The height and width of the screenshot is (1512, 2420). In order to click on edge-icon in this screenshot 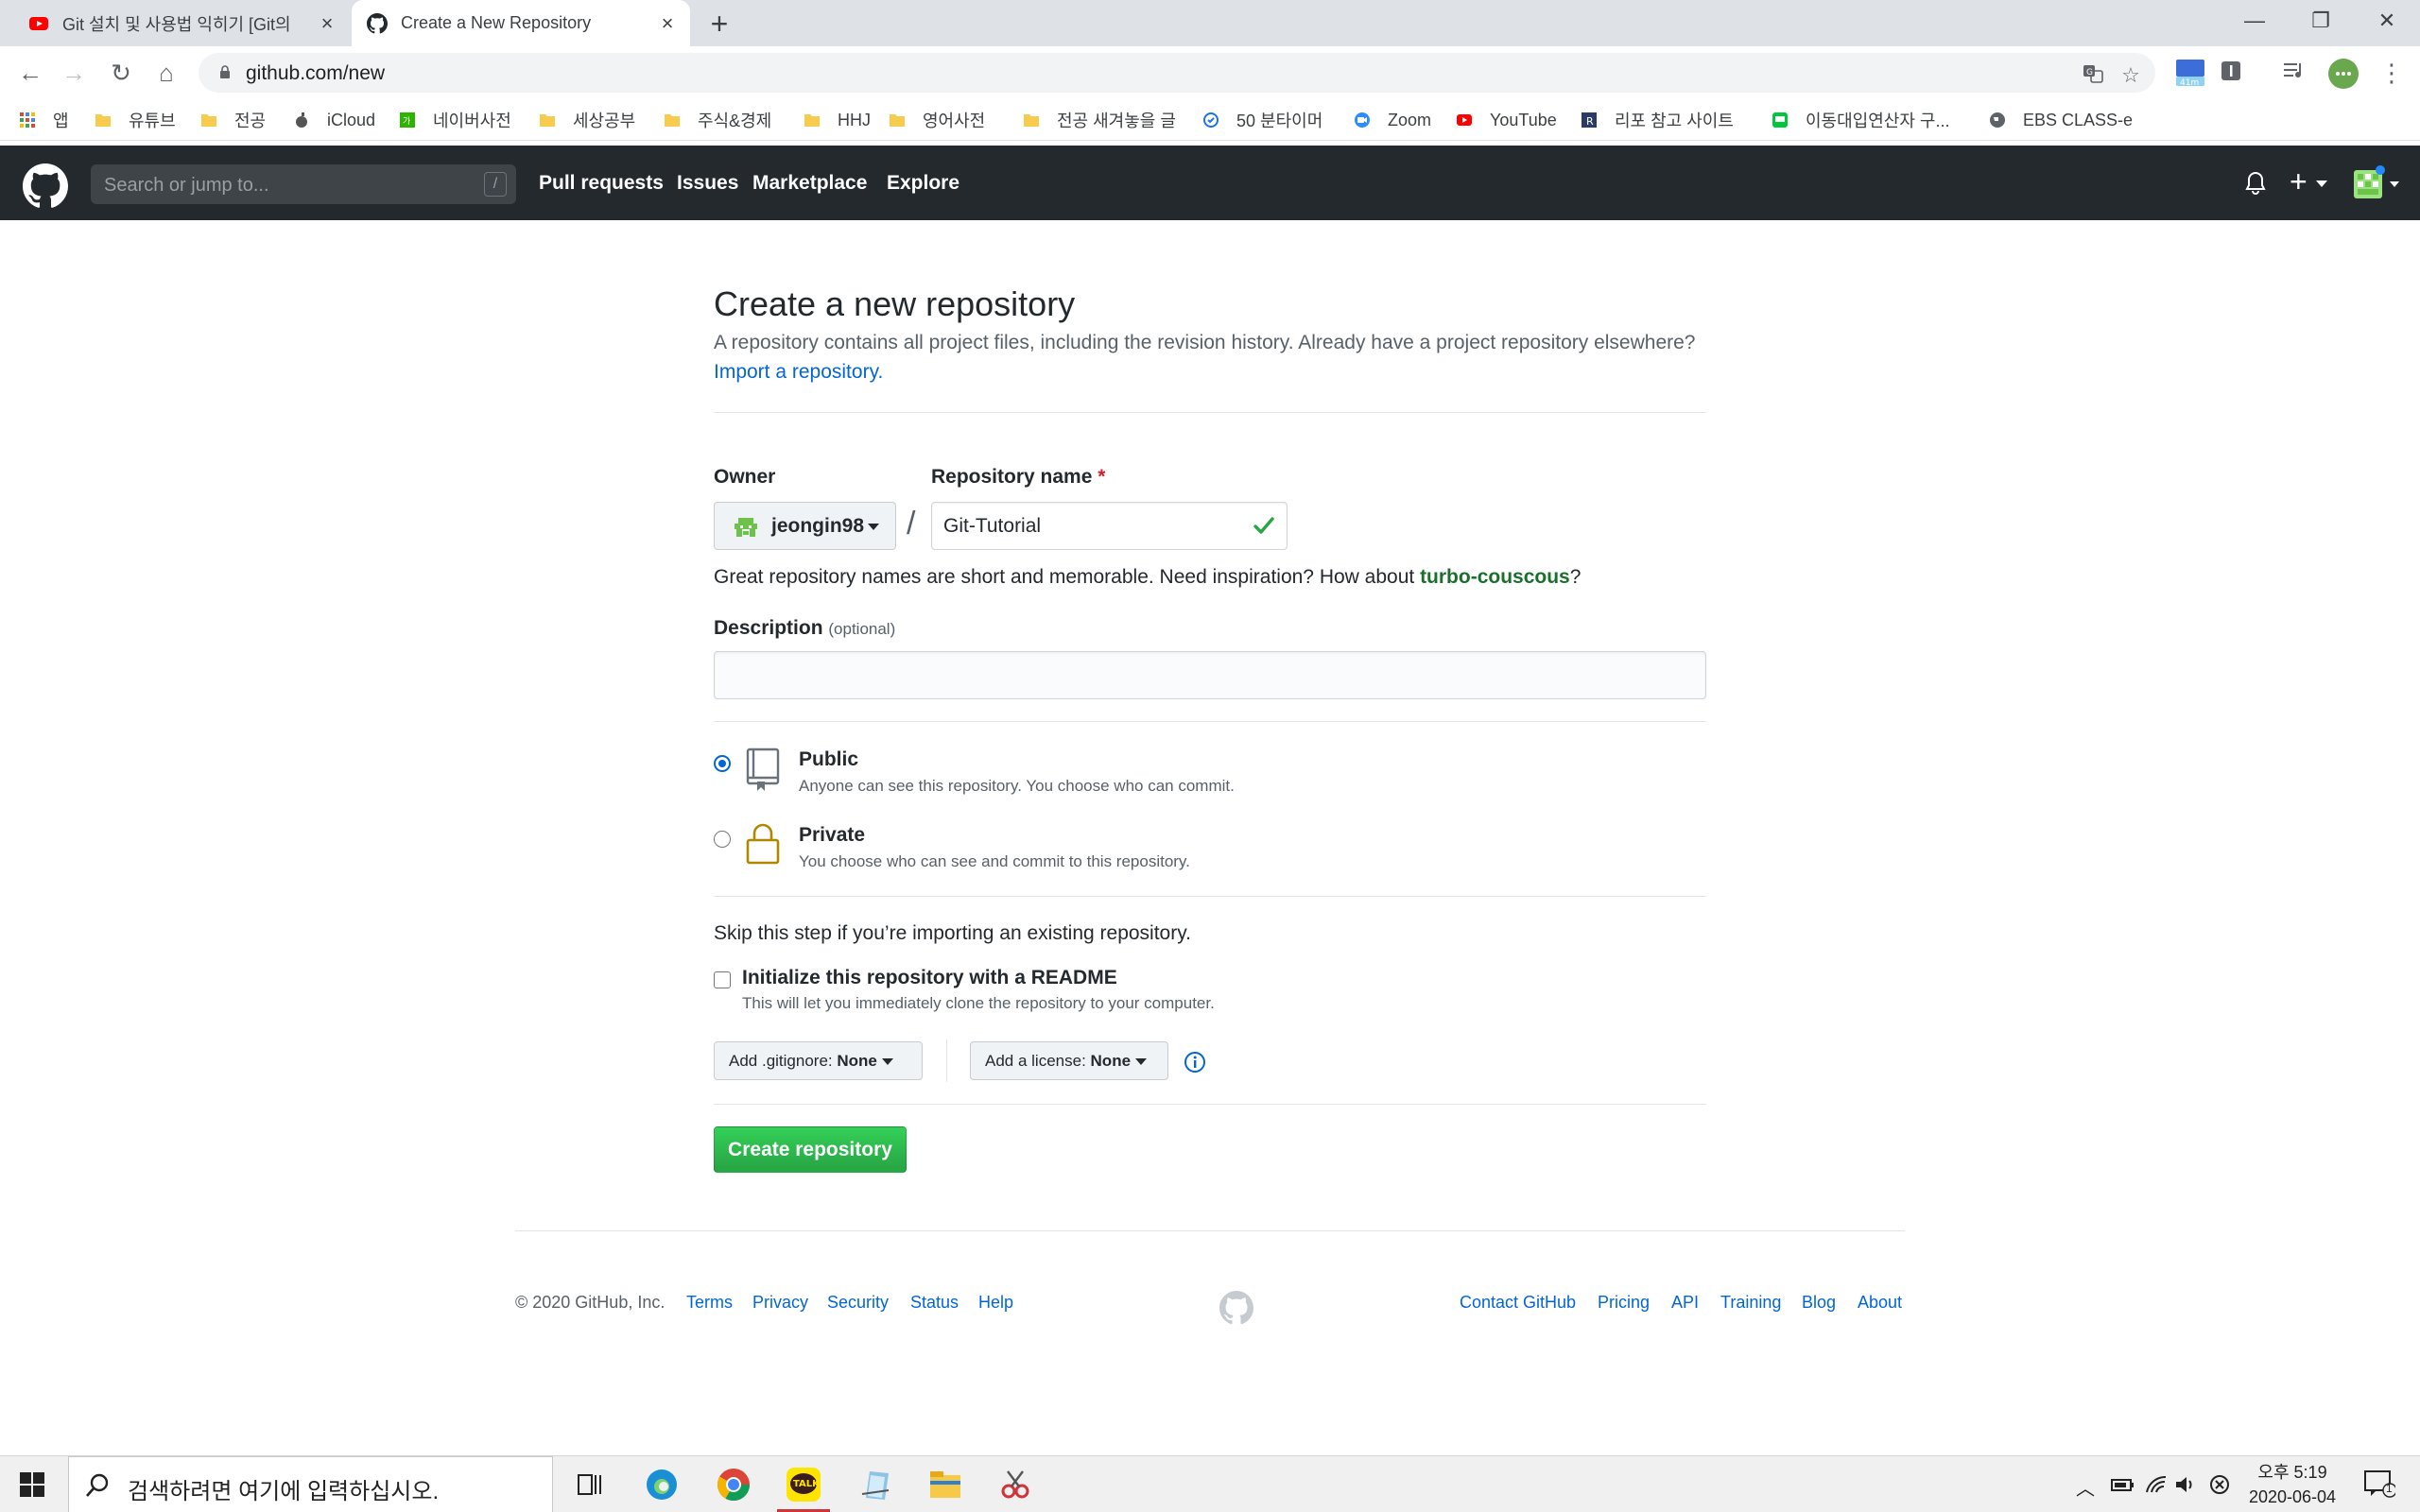, I will do `click(662, 1484)`.